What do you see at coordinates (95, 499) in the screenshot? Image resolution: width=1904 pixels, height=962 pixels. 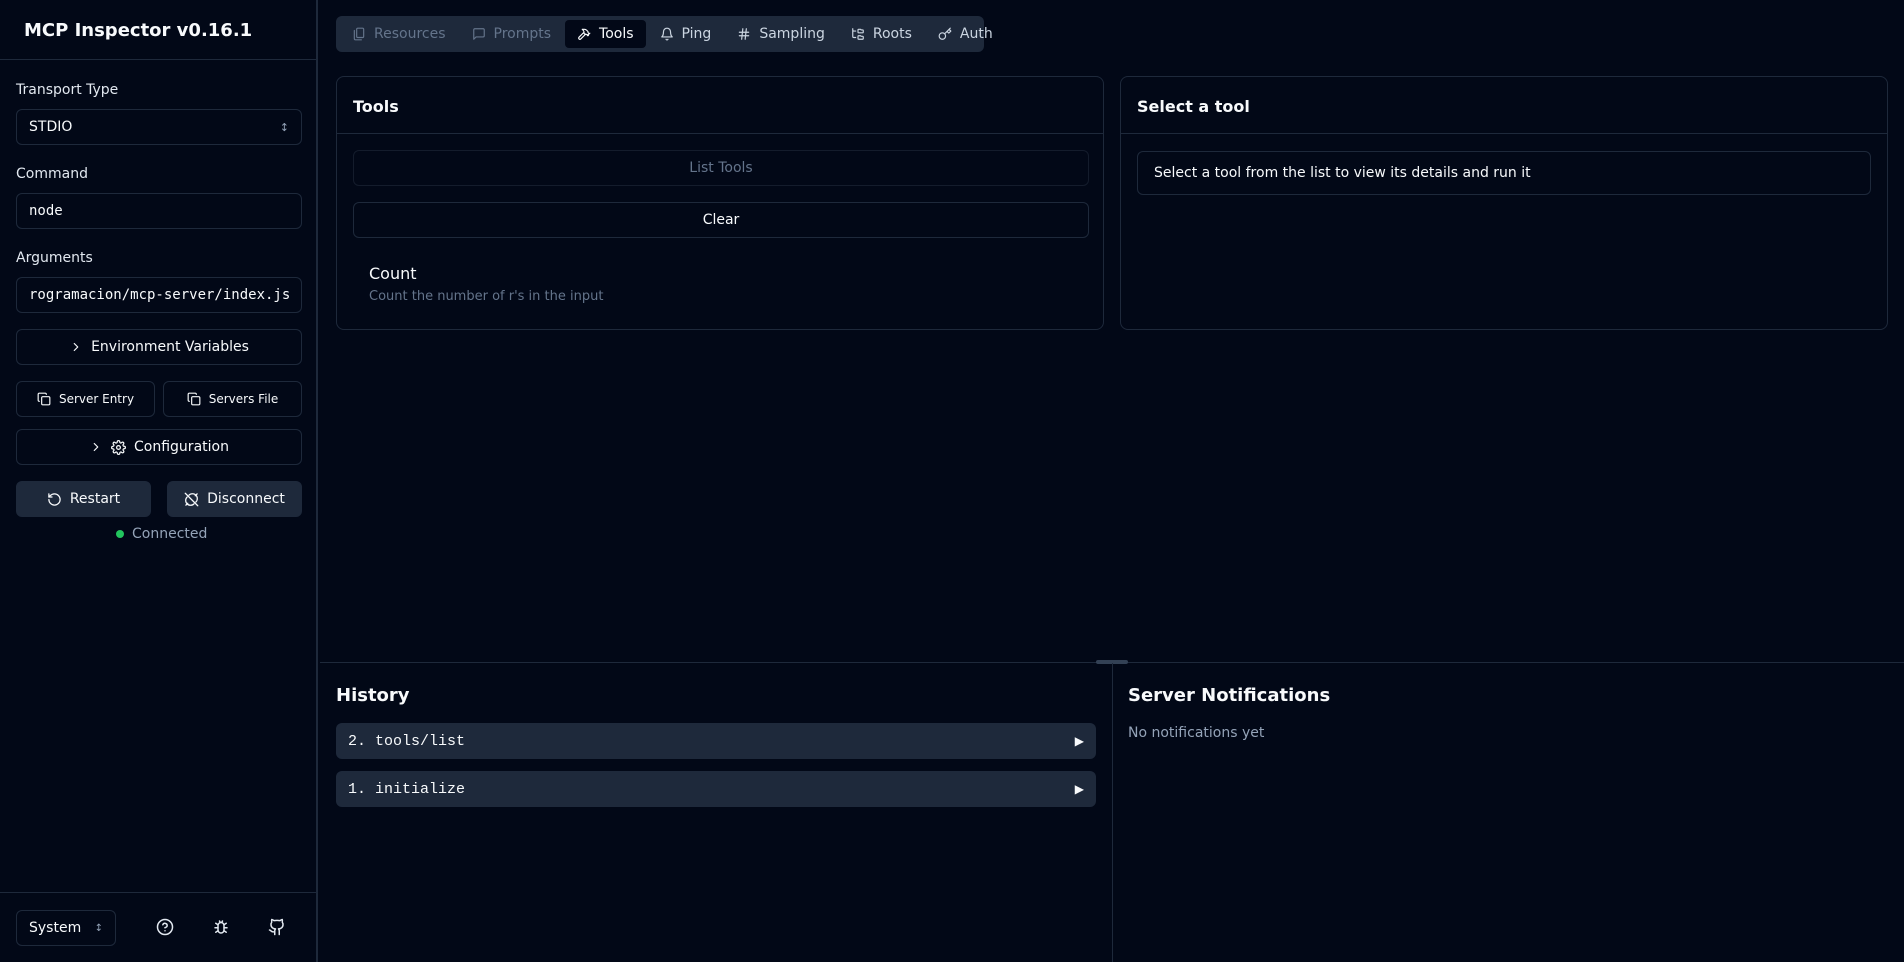 I see `restart-label: Restart` at bounding box center [95, 499].